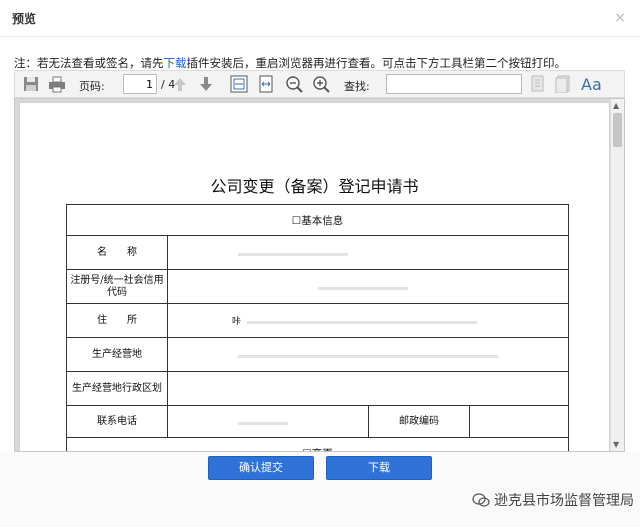 The height and width of the screenshot is (527, 640). Describe the element at coordinates (617, 275) in the screenshot. I see `viewer-scrollbar: ▲ ▼` at that location.